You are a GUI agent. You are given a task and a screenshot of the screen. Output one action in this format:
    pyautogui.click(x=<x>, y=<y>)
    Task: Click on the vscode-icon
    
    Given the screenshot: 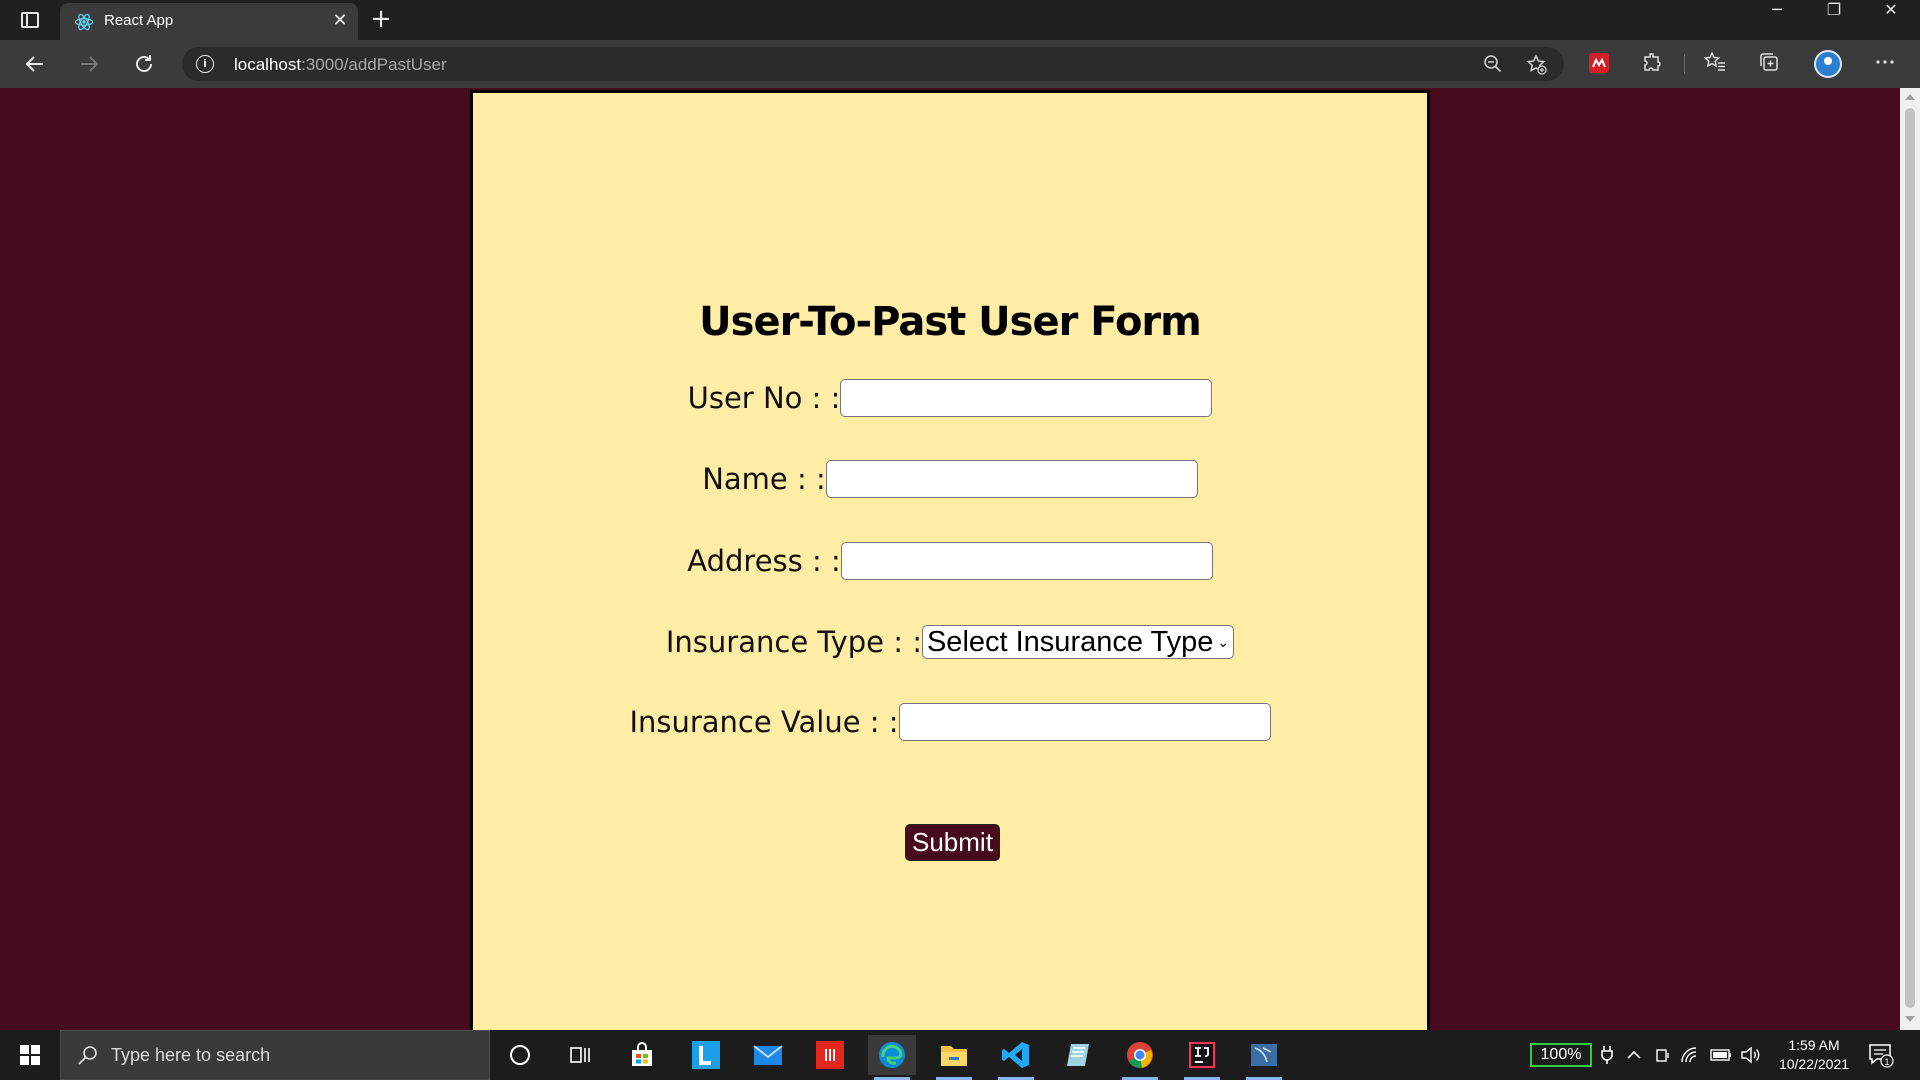 What is the action you would take?
    pyautogui.click(x=1016, y=1057)
    